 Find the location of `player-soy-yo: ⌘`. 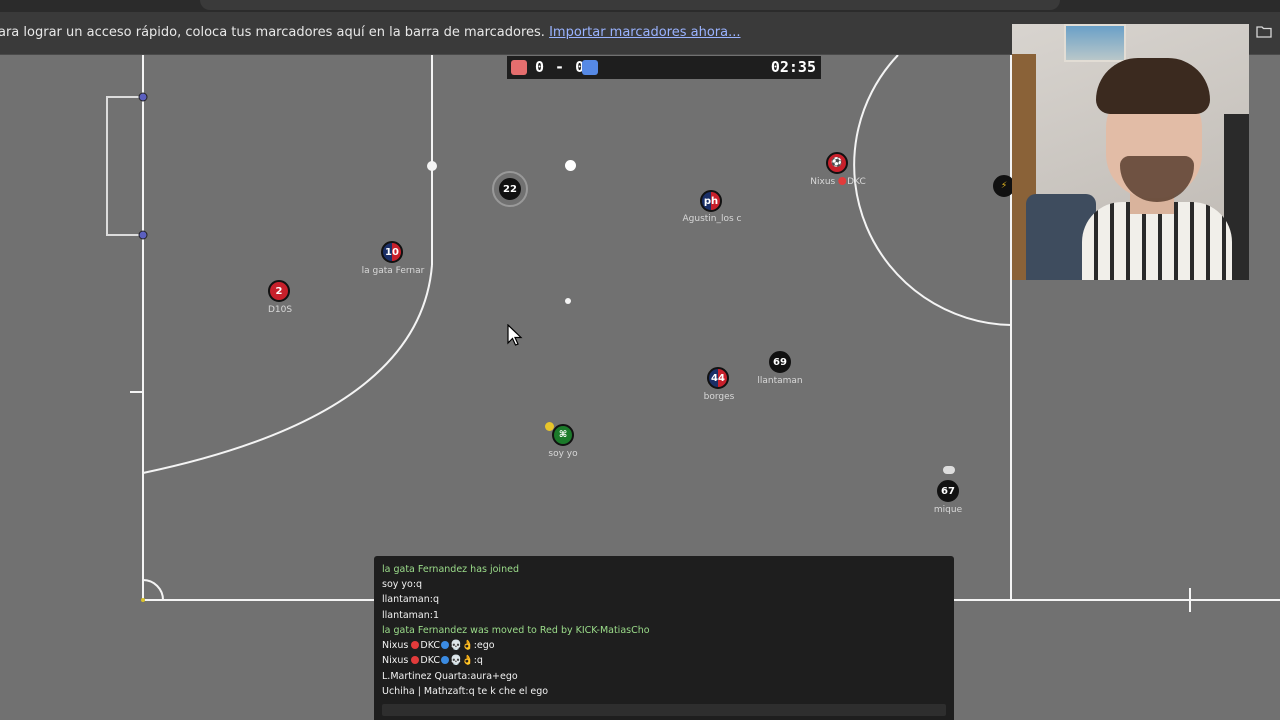

player-soy-yo: ⌘ is located at coordinates (563, 435).